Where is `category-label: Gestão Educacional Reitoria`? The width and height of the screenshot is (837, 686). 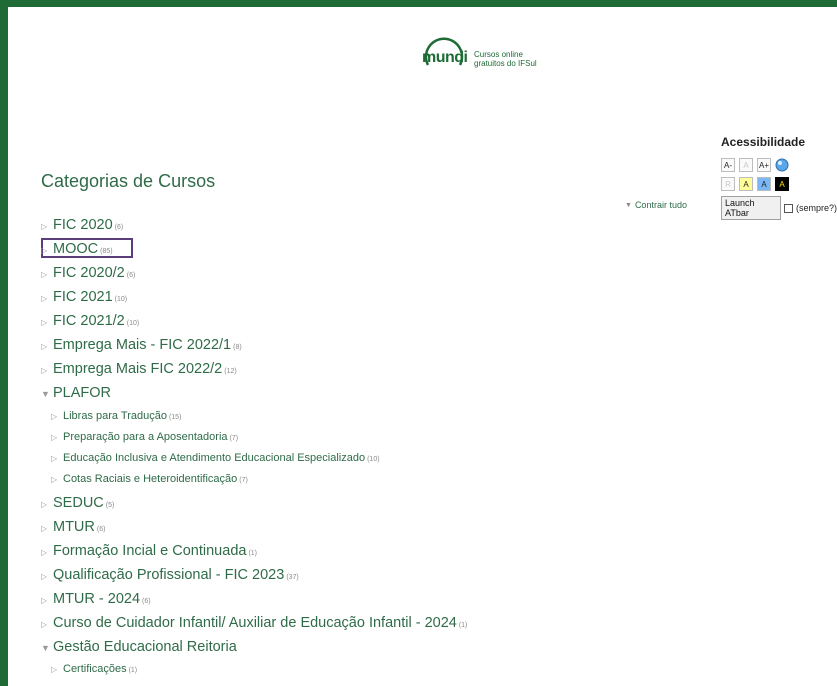 category-label: Gestão Educacional Reitoria is located at coordinates (145, 647).